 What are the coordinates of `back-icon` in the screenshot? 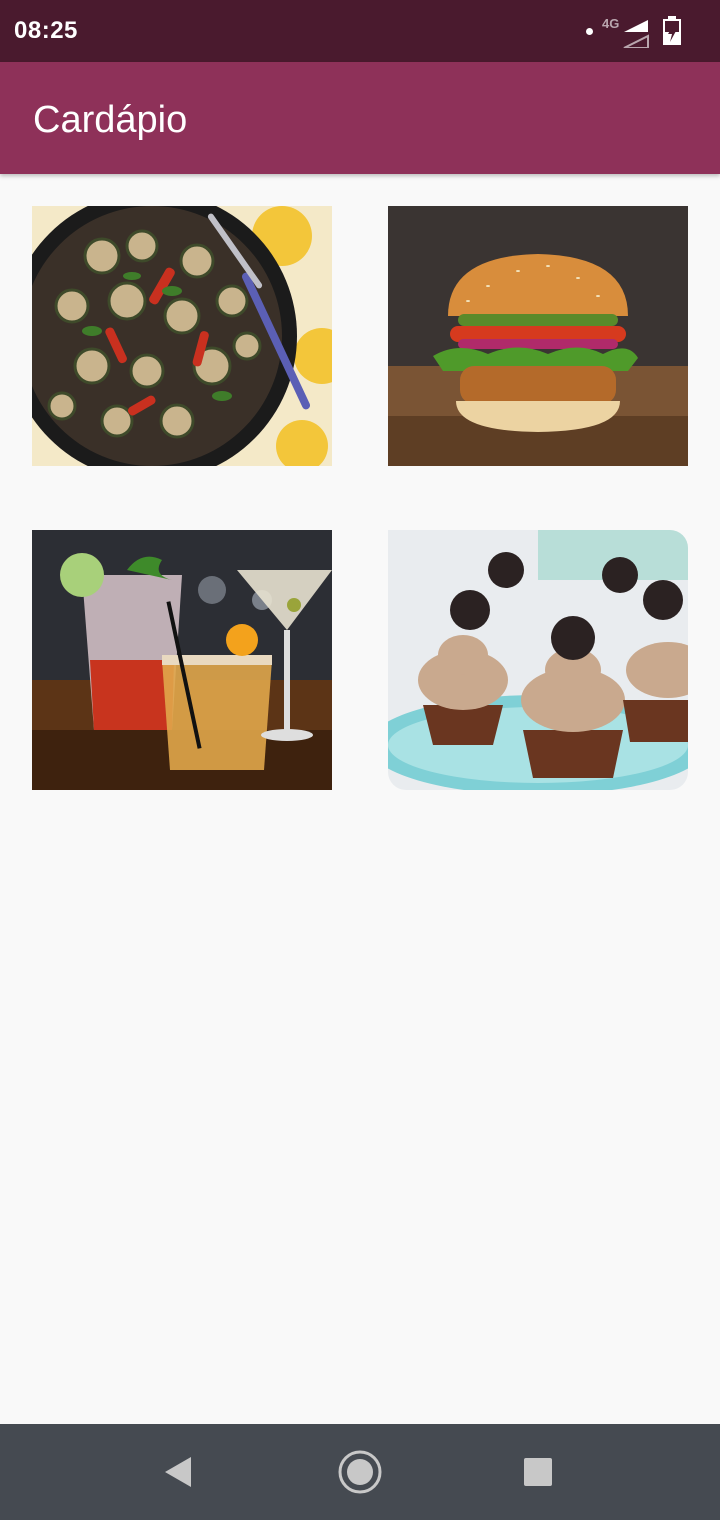 It's located at (178, 1472).